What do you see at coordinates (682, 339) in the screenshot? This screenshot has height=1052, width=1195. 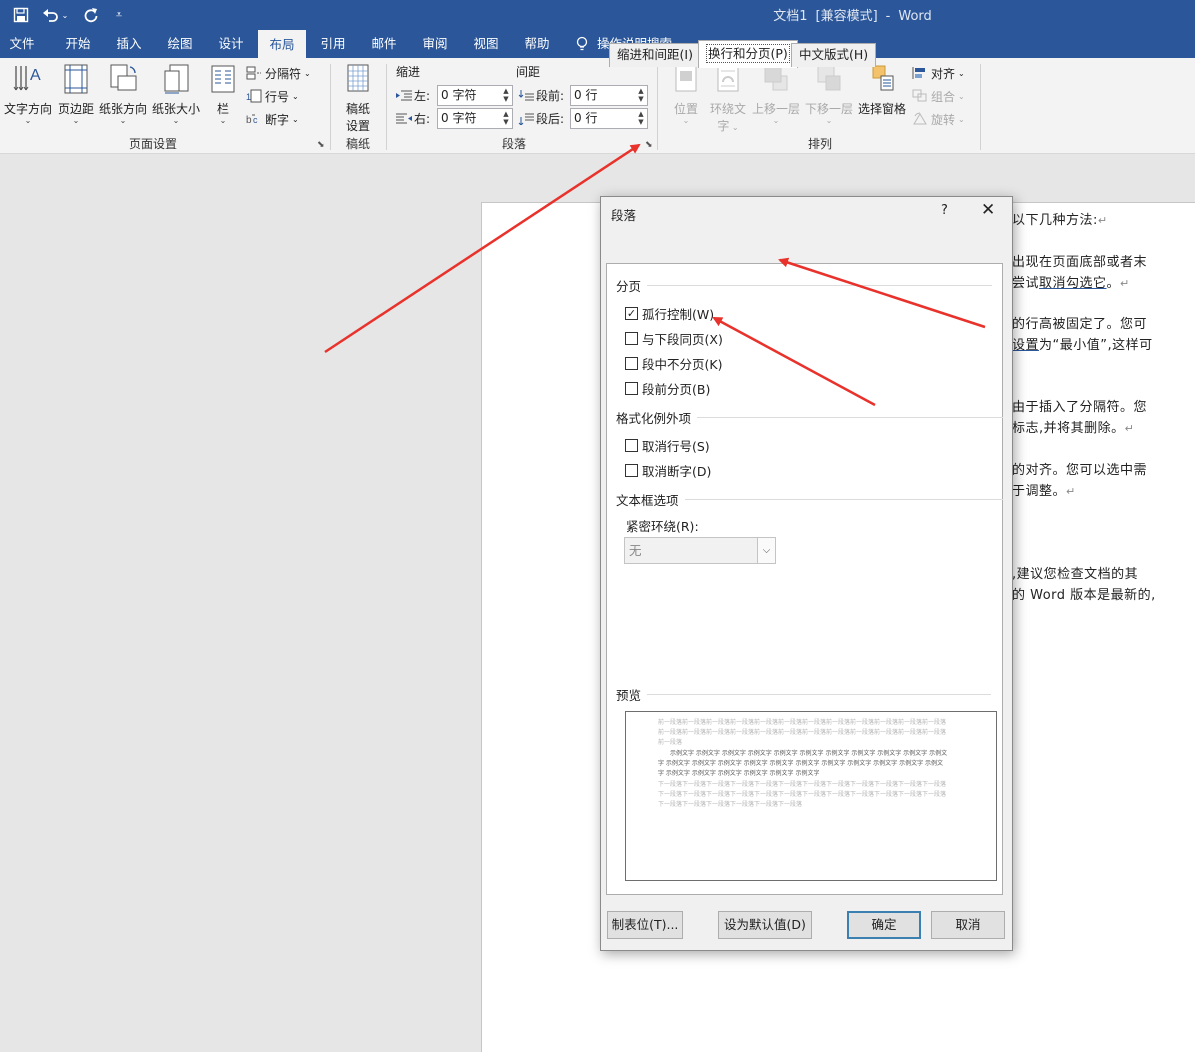 I see `checkbox-label: 与下段同页(X)` at bounding box center [682, 339].